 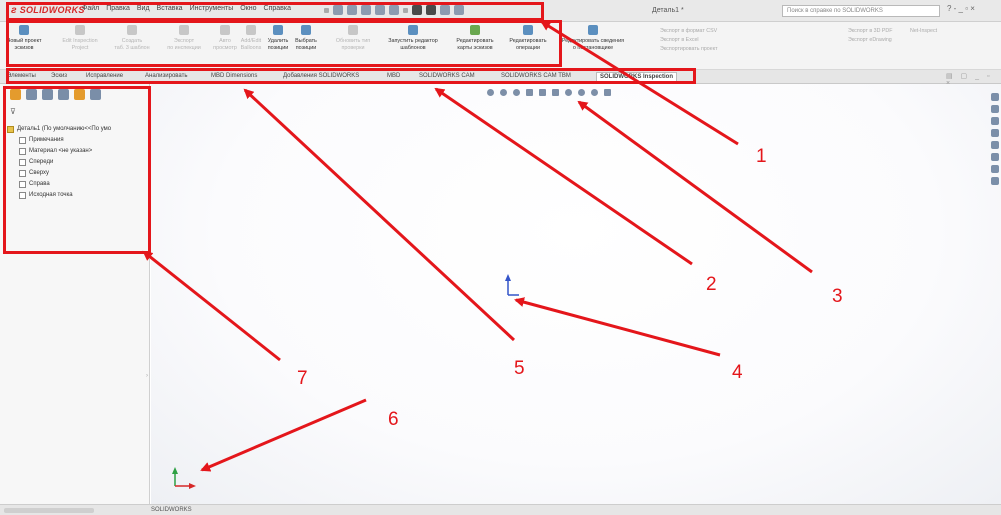 What do you see at coordinates (711, 284) in the screenshot?
I see `annotation-number-2: 2` at bounding box center [711, 284].